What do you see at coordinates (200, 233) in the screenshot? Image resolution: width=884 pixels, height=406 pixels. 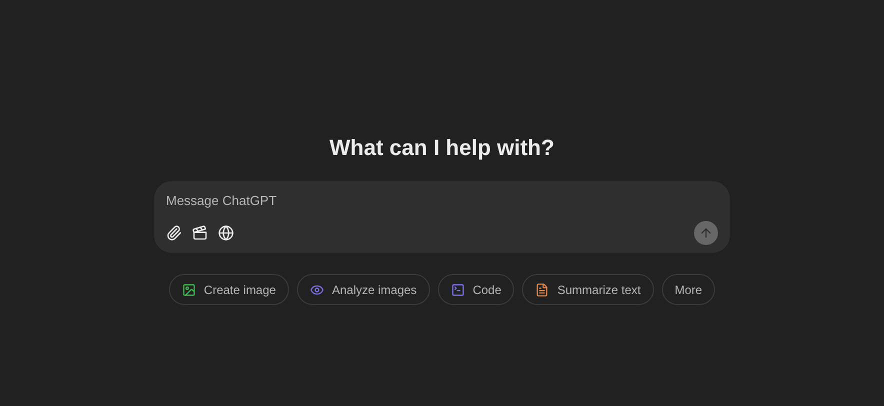 I see `clapperboard-icon` at bounding box center [200, 233].